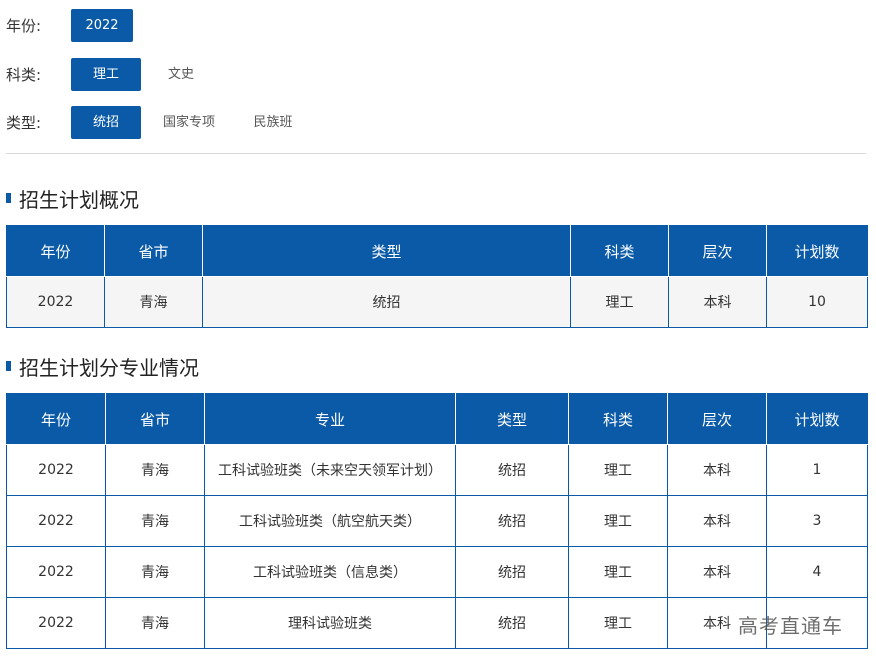 The image size is (876, 664). What do you see at coordinates (618, 419) in the screenshot?
I see `by-major-header-subject: 科类` at bounding box center [618, 419].